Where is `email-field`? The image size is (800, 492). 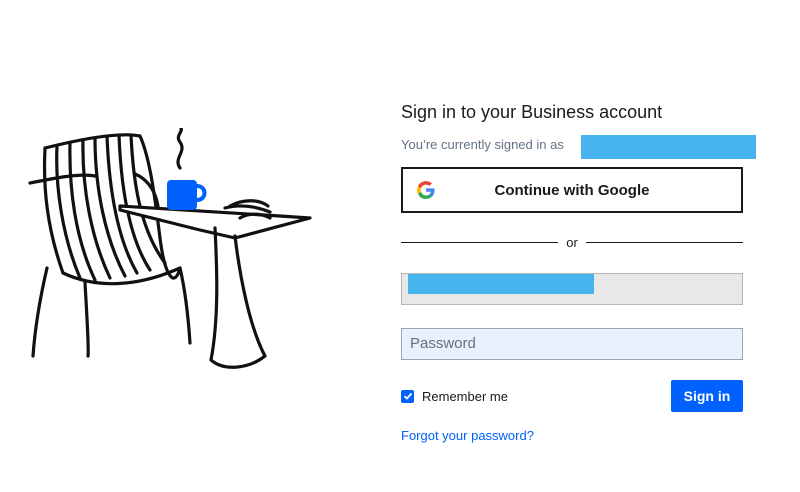 email-field is located at coordinates (572, 289).